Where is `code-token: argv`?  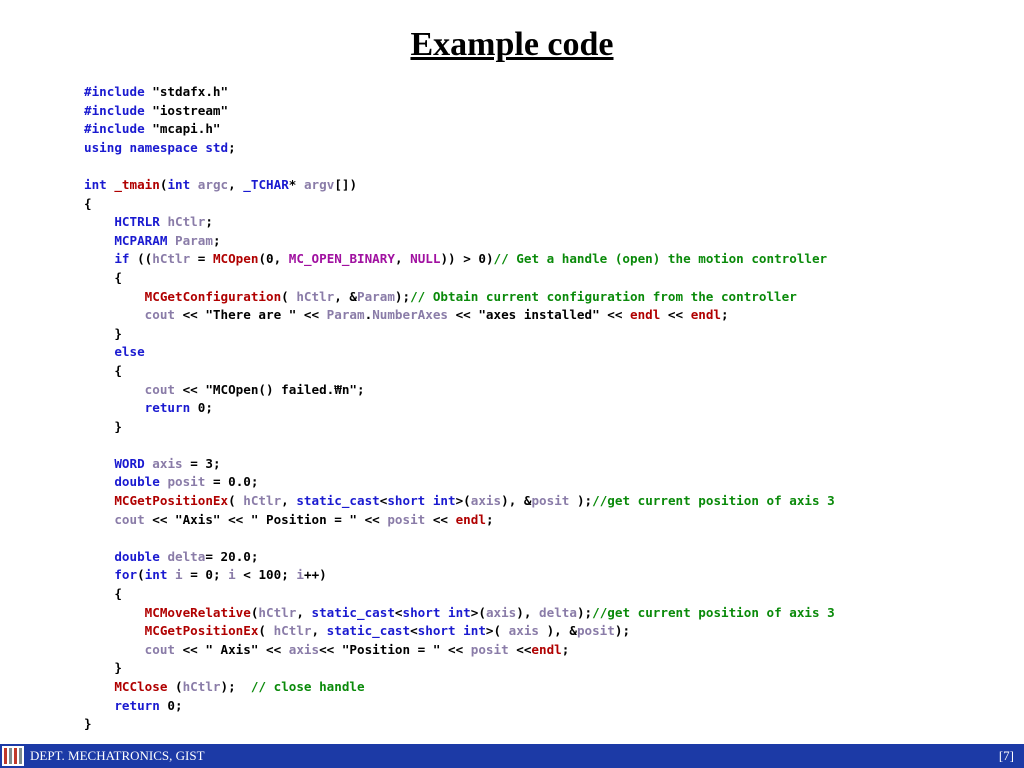 code-token: argv is located at coordinates (319, 184).